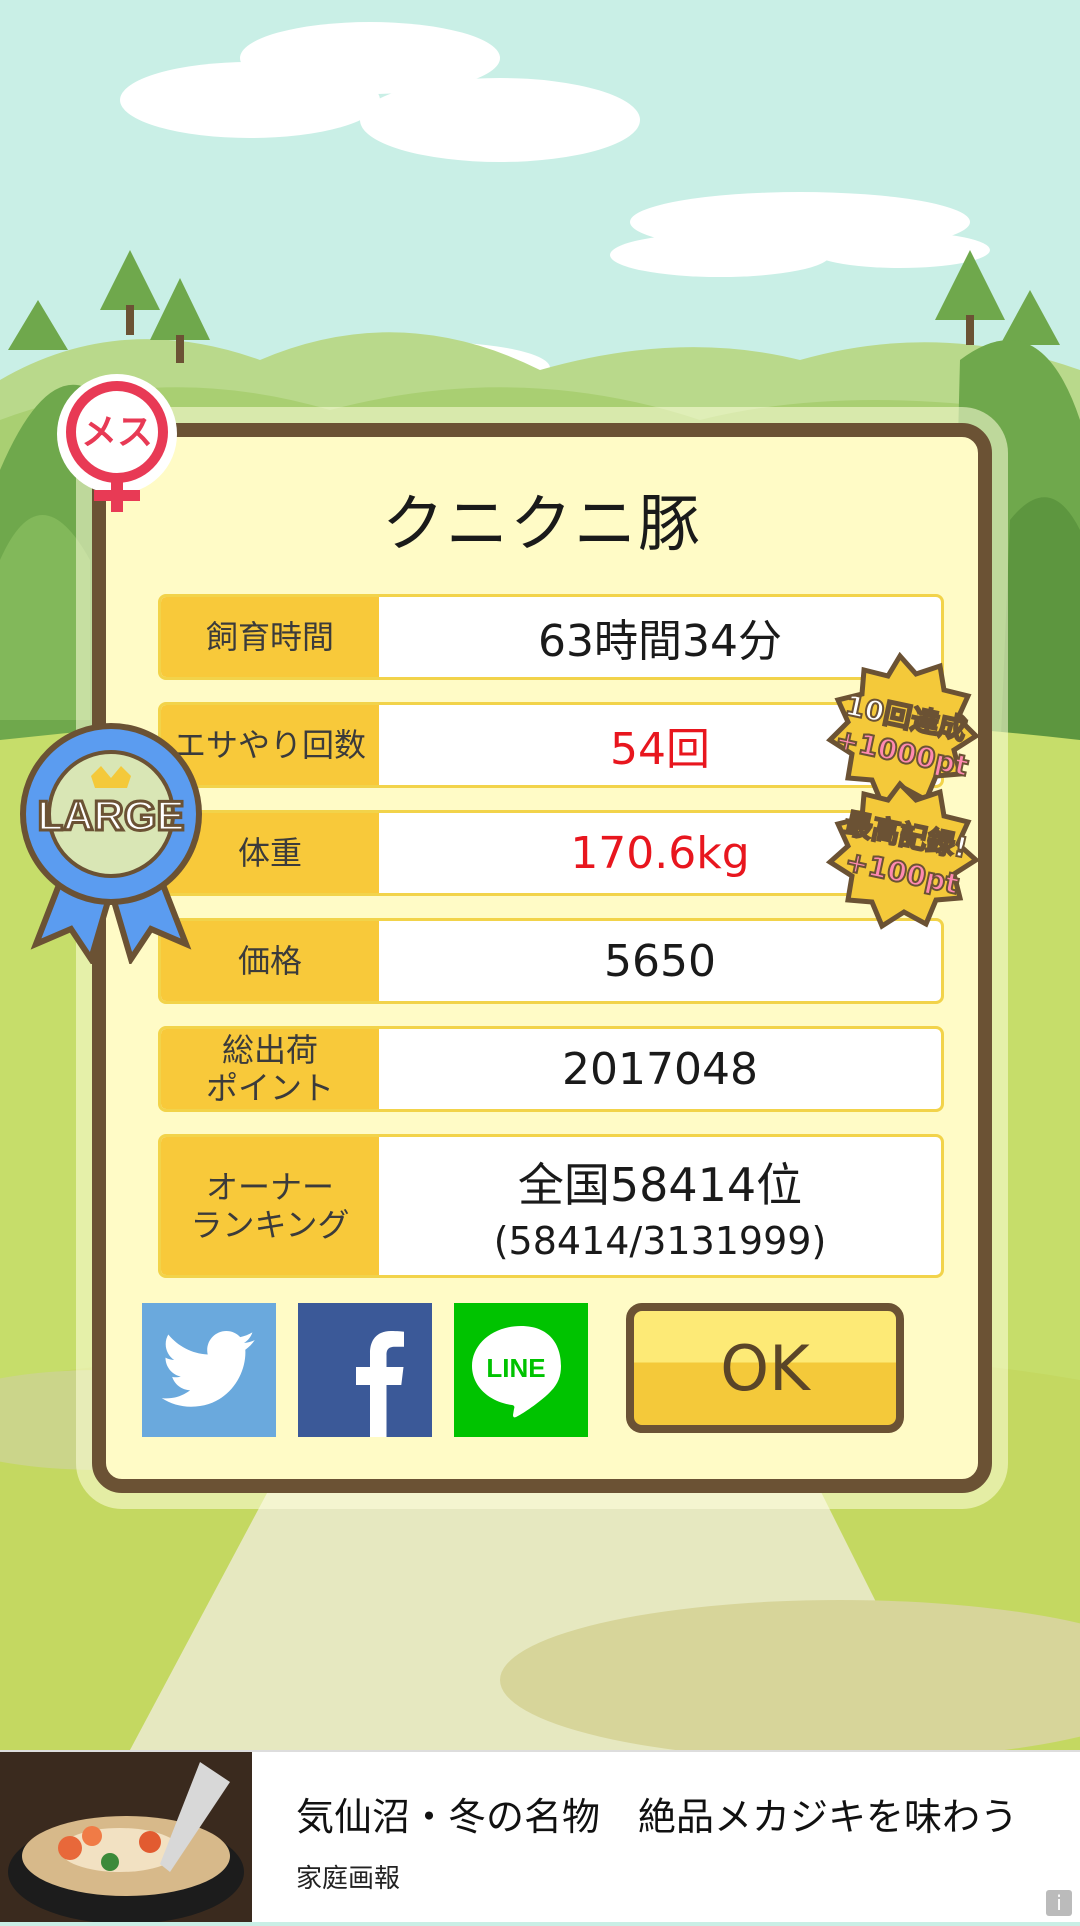  Describe the element at coordinates (270, 1206) in the screenshot. I see `stat-label: オーナー ランキング` at that location.